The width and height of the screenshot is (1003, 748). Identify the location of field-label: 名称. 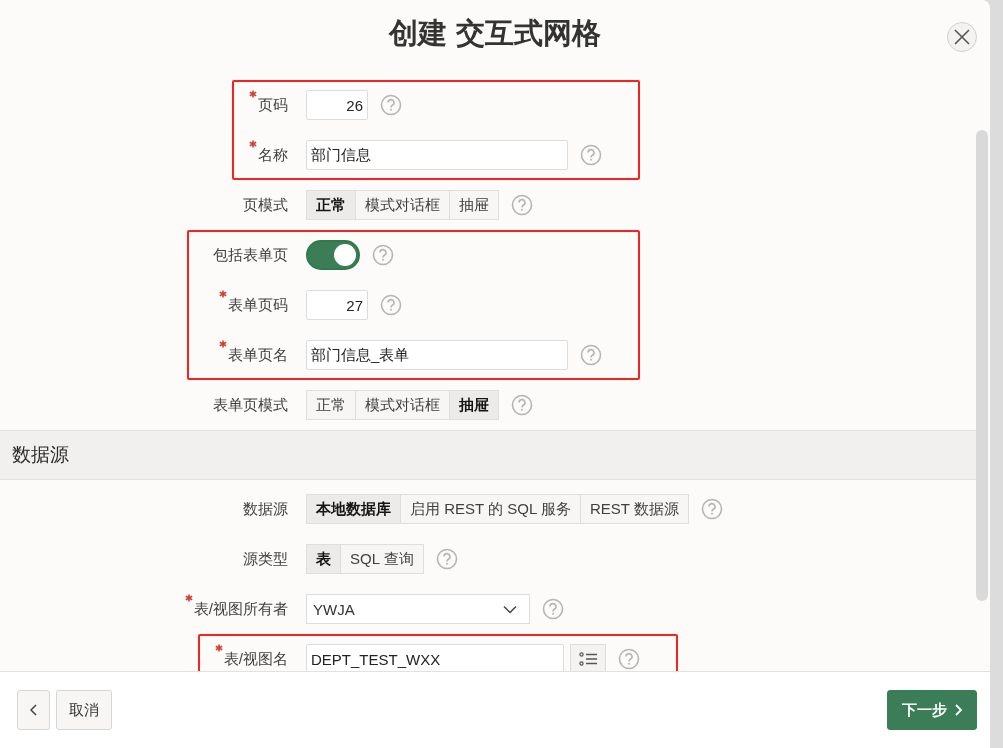
(273, 155).